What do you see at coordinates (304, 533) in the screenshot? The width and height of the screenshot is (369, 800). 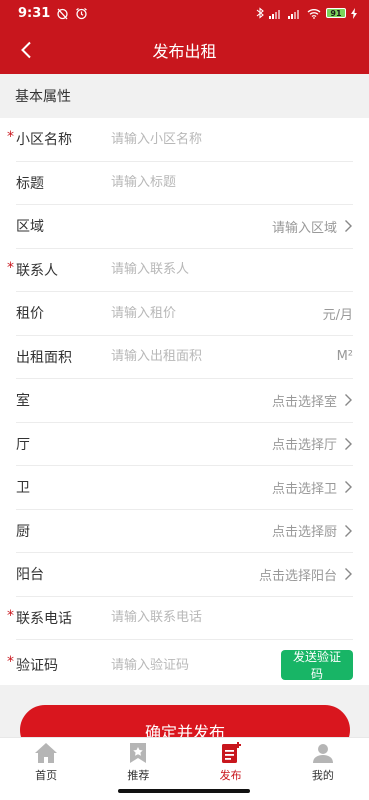 I see `kitchen-value: 点击选择厨` at bounding box center [304, 533].